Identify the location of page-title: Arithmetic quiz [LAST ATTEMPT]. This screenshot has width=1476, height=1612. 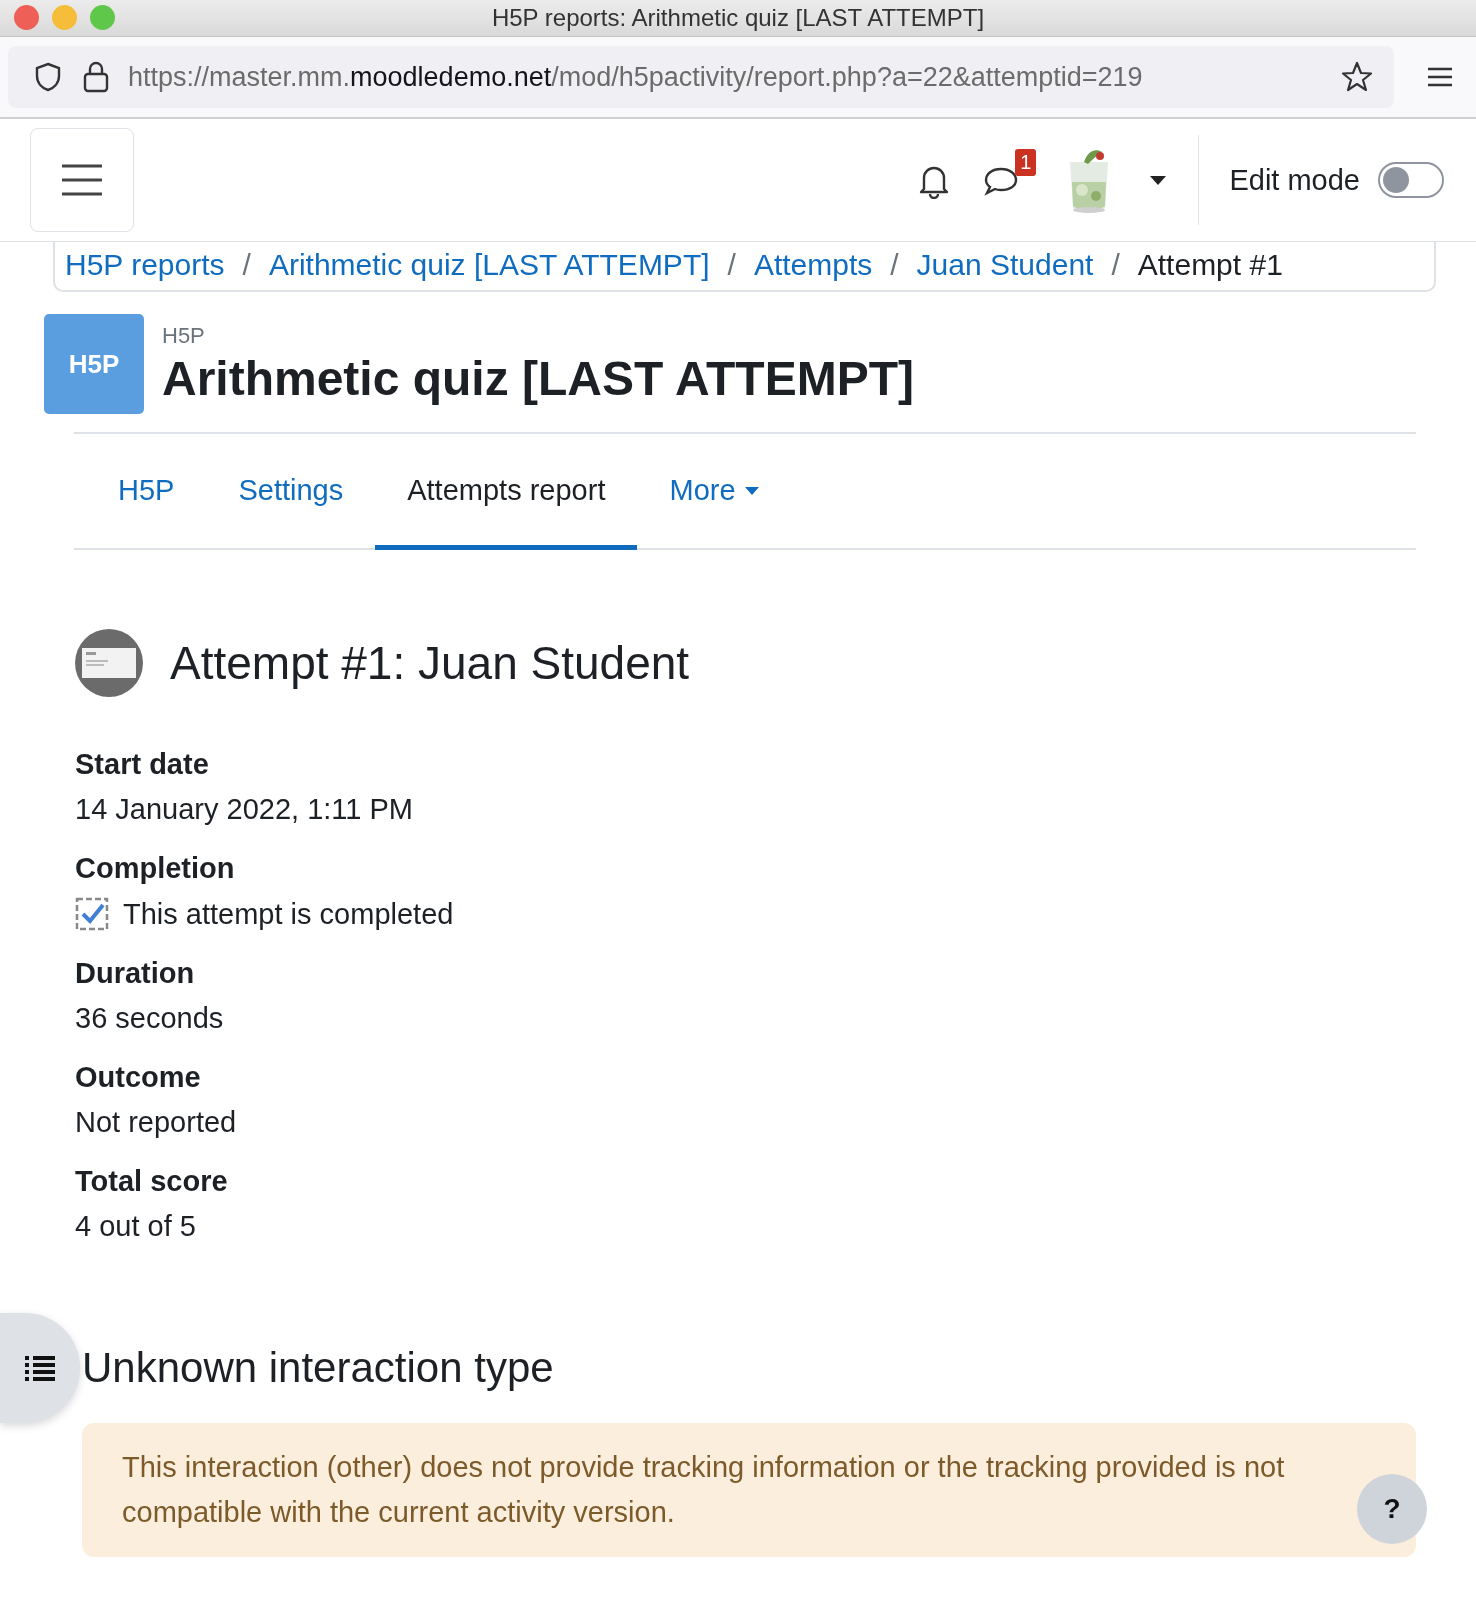
(538, 378).